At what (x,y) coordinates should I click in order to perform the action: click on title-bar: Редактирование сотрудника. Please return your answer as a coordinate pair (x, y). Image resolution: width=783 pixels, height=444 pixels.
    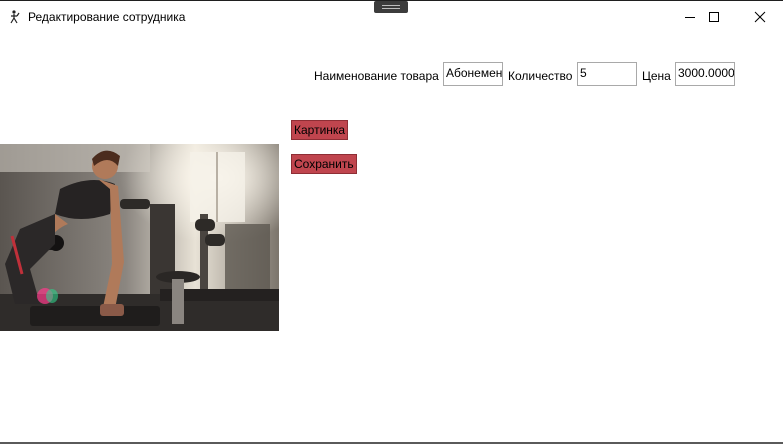
    Looking at the image, I should click on (391, 16).